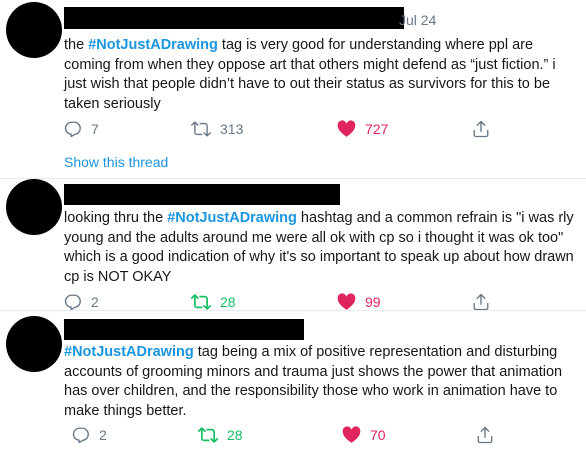 This screenshot has height=455, width=586. What do you see at coordinates (359, 302) in the screenshot?
I see `like-button: 99` at bounding box center [359, 302].